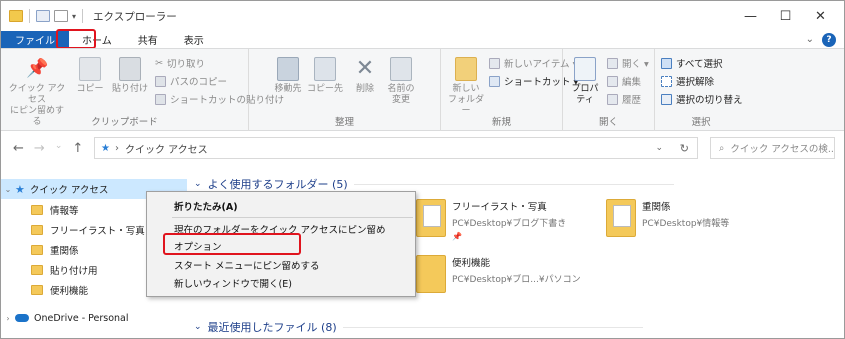 The height and width of the screenshot is (339, 845). I want to click on expand-ribbon-icon: ⌄, so click(810, 39).